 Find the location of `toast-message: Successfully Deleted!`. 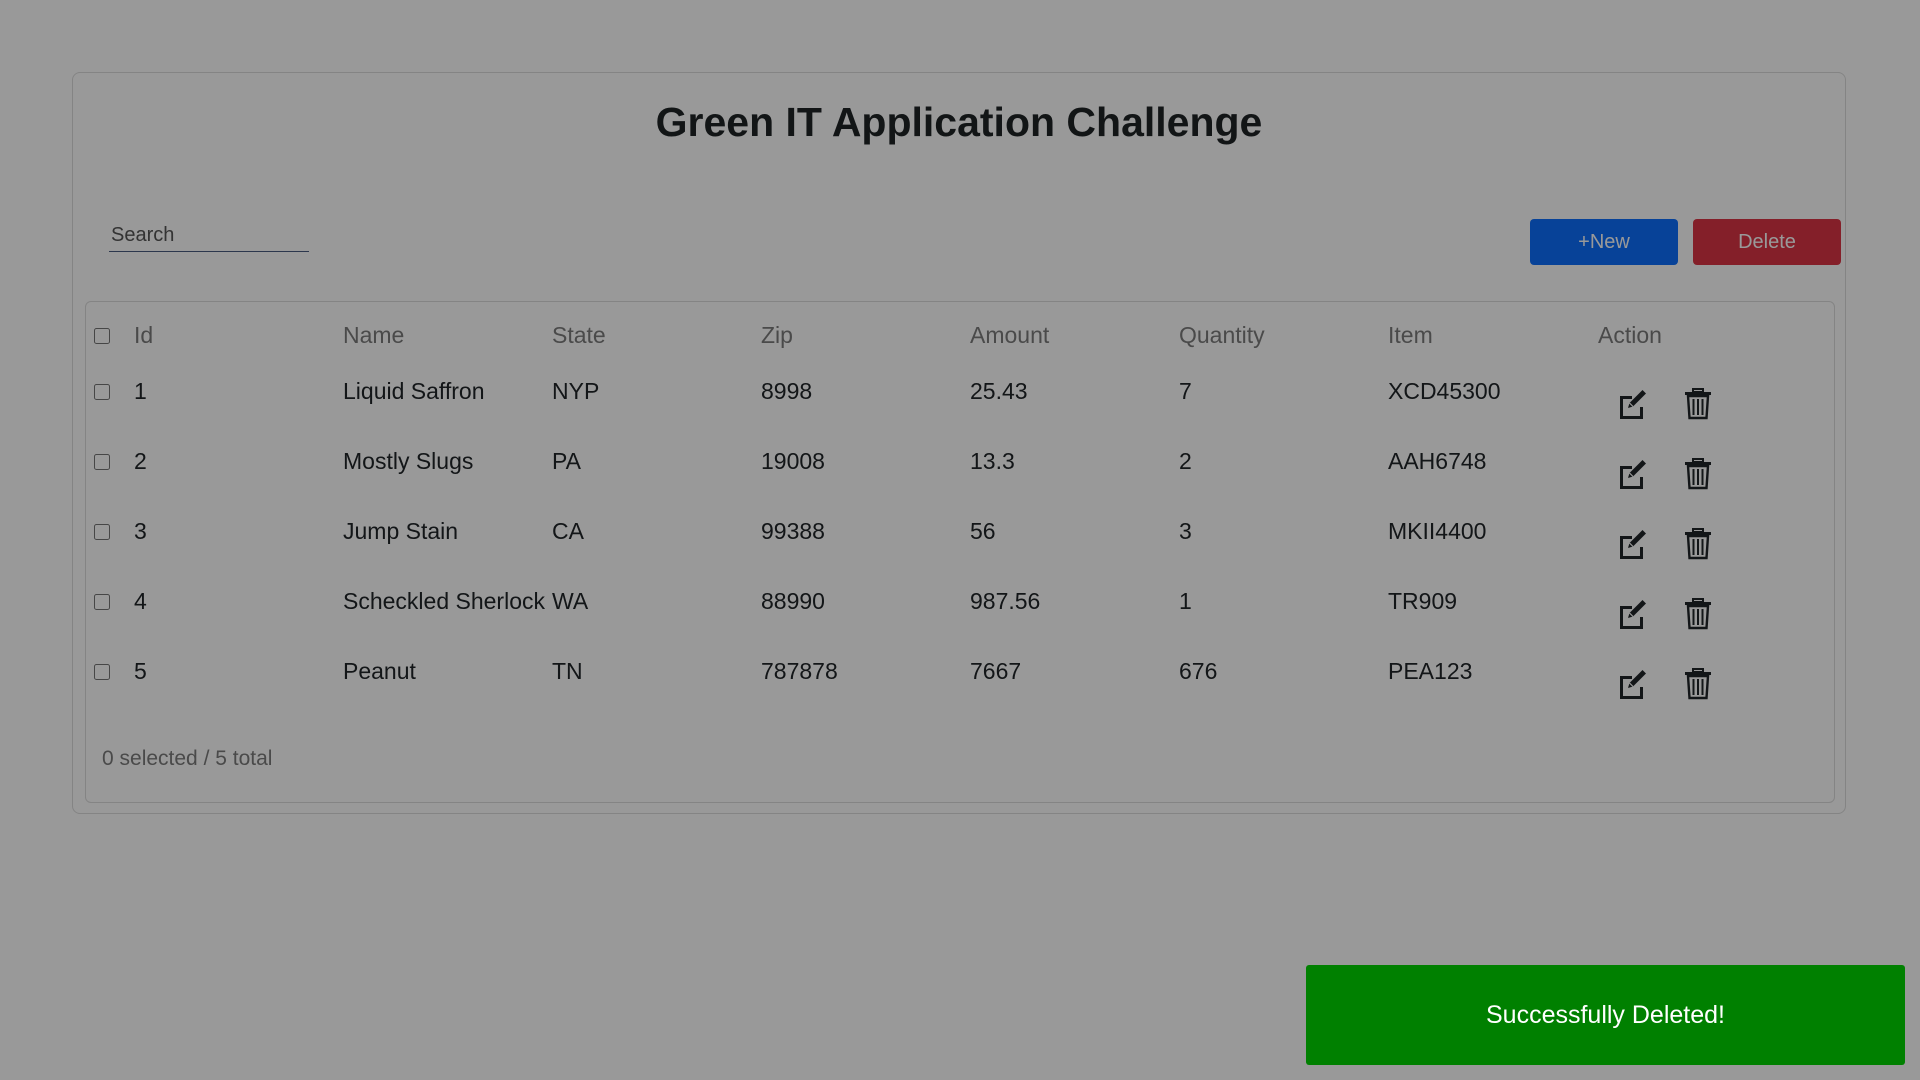

toast-message: Successfully Deleted! is located at coordinates (1605, 1014).